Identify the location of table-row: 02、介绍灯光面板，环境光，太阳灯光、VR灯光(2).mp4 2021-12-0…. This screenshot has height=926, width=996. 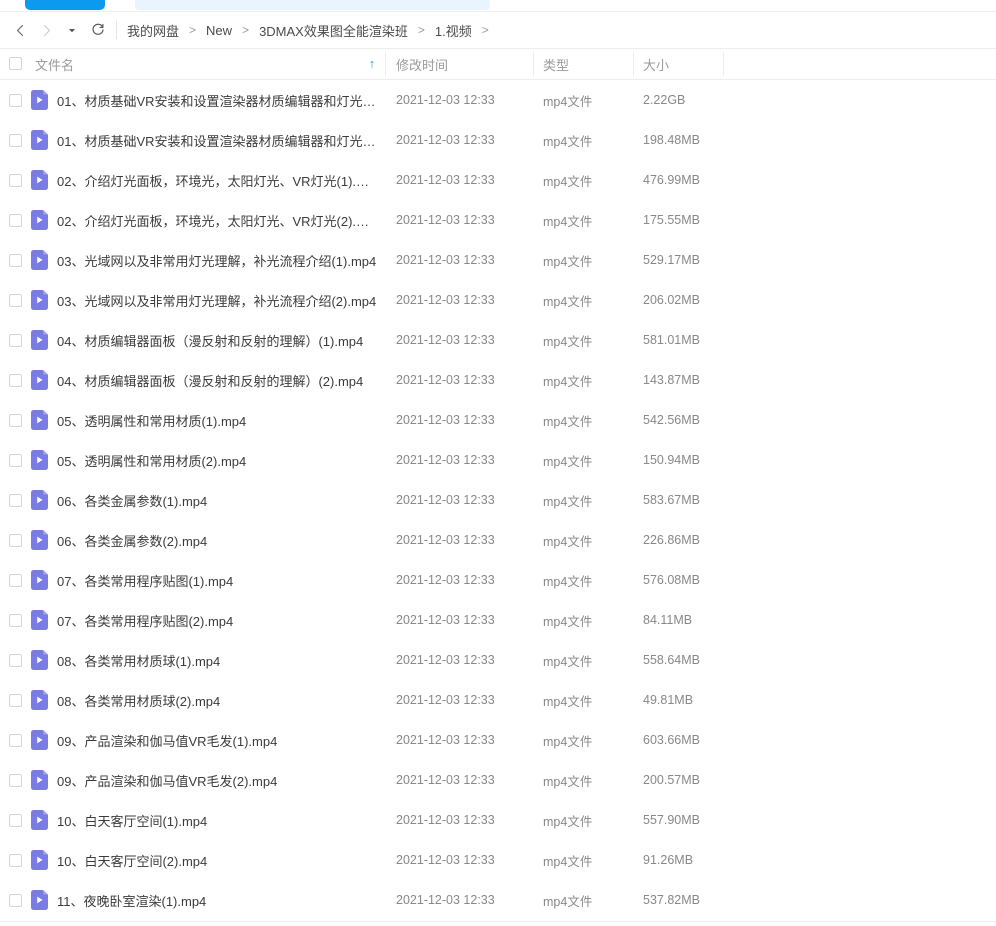
(498, 220).